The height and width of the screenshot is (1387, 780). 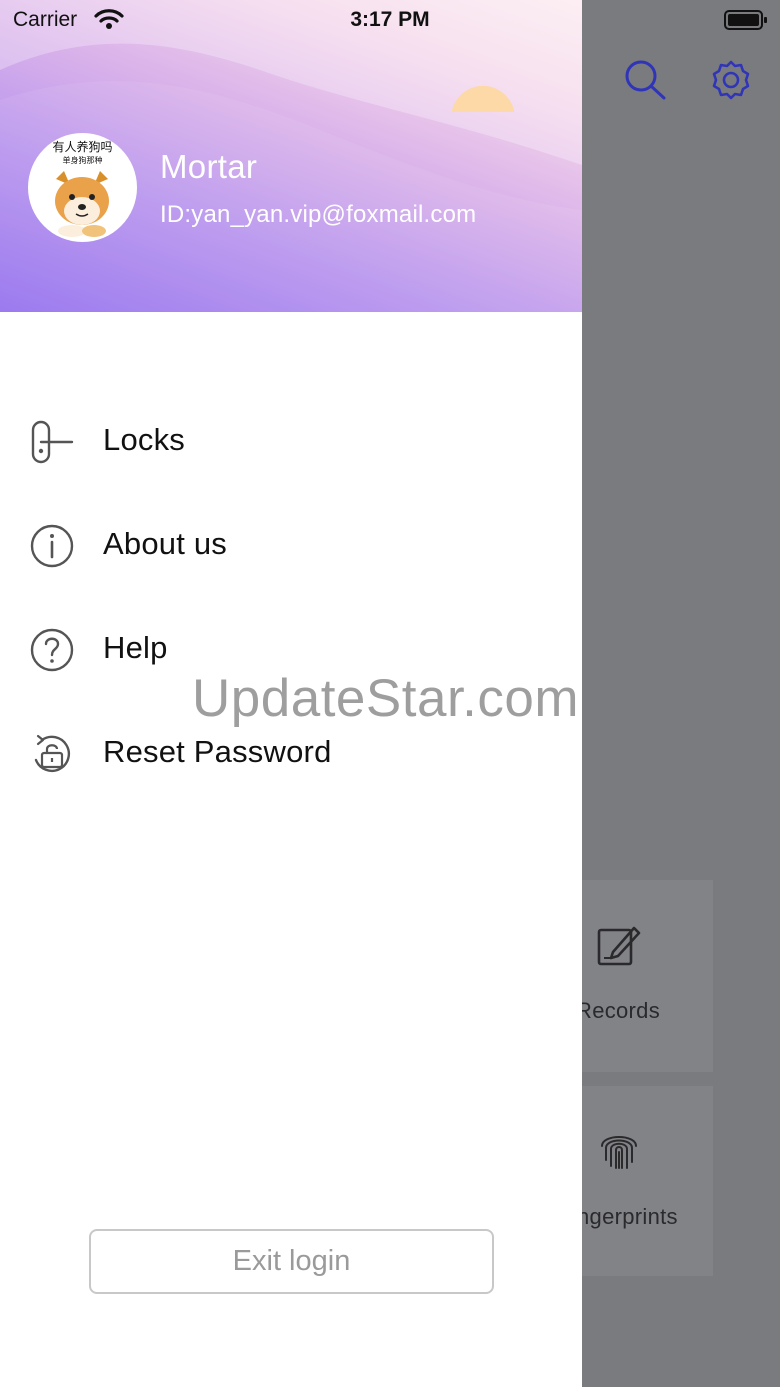 I want to click on records-card: Records, so click(x=644, y=976).